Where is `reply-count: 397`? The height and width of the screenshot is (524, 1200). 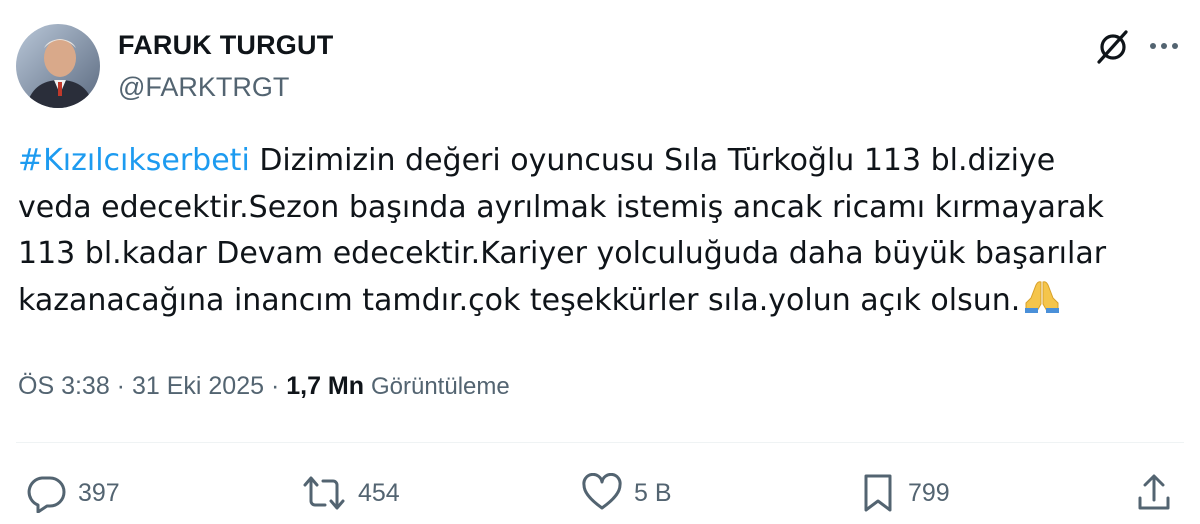
reply-count: 397 is located at coordinates (99, 492).